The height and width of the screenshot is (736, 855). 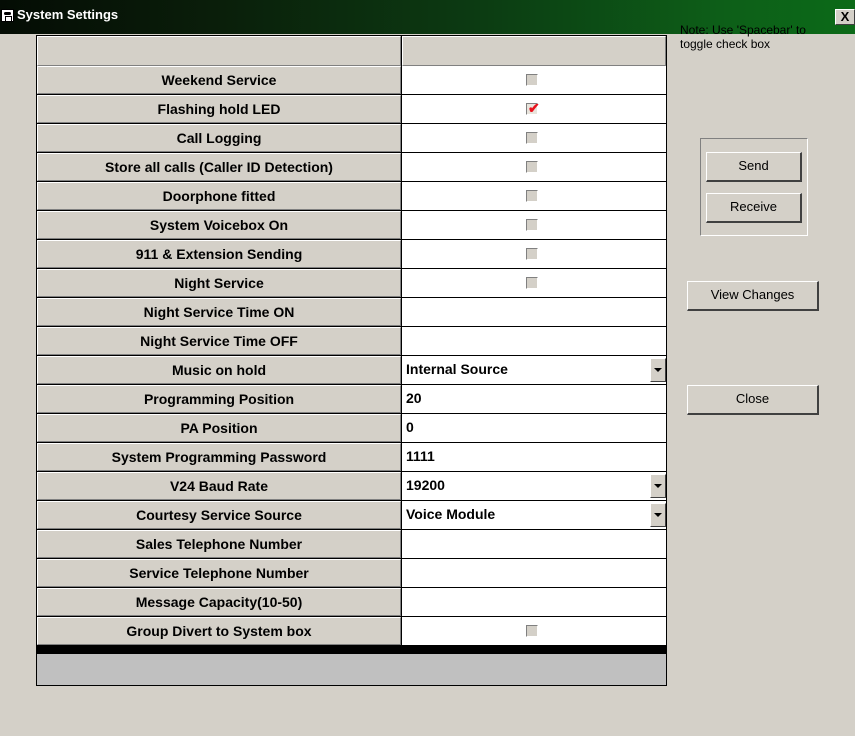 I want to click on setting-row: PA Position 0, so click(x=351, y=428).